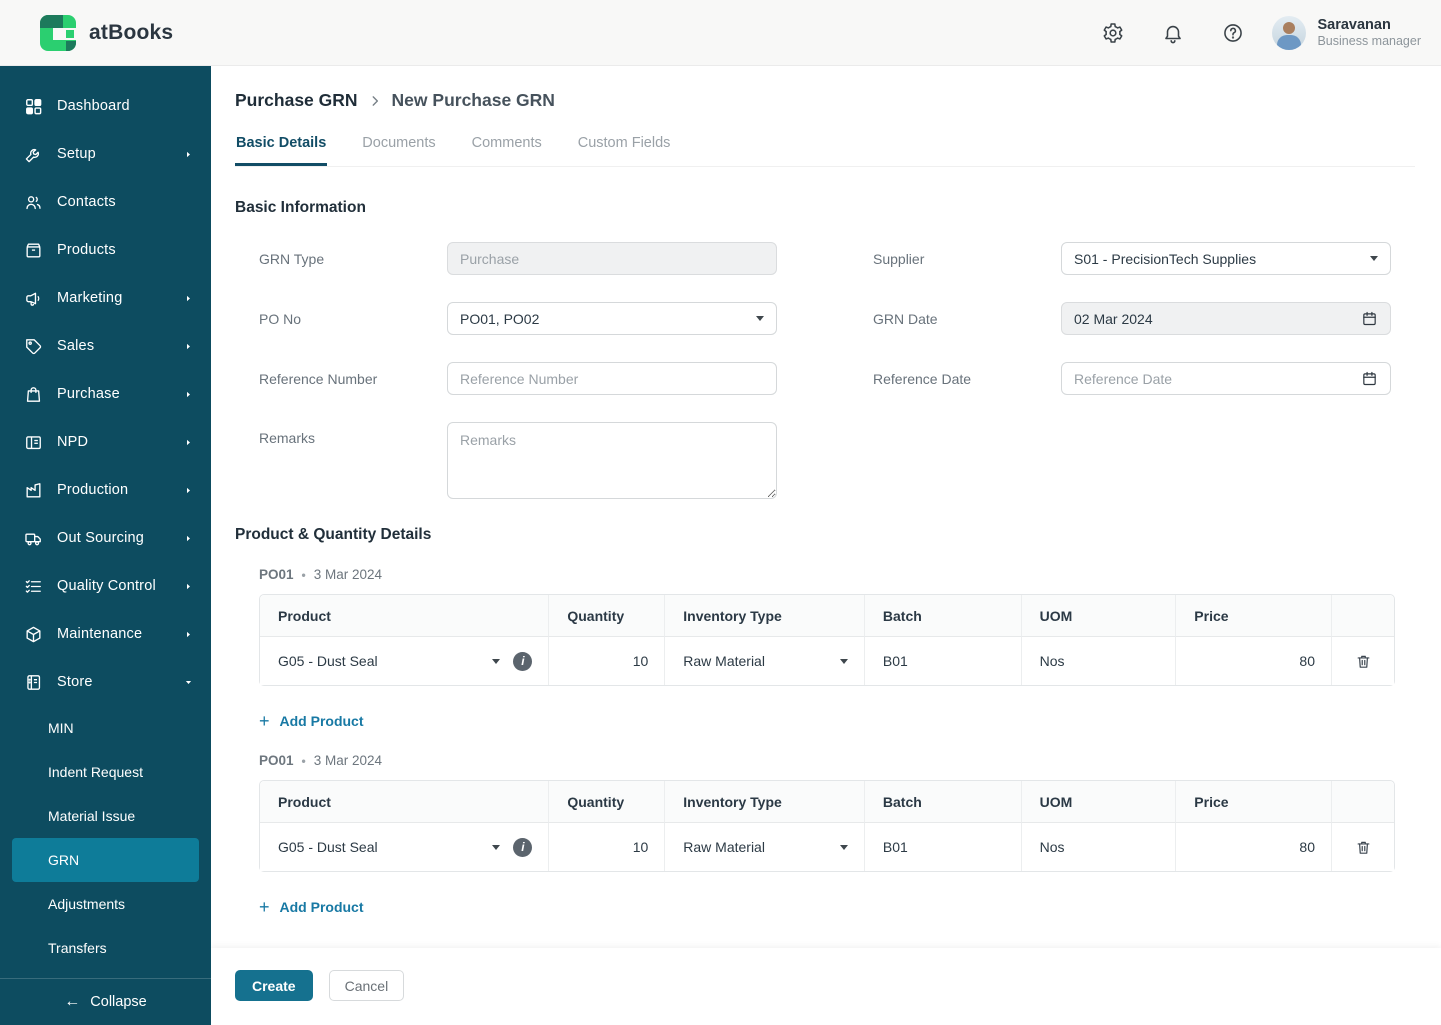 The width and height of the screenshot is (1441, 1025). I want to click on reference-number-input, so click(612, 378).